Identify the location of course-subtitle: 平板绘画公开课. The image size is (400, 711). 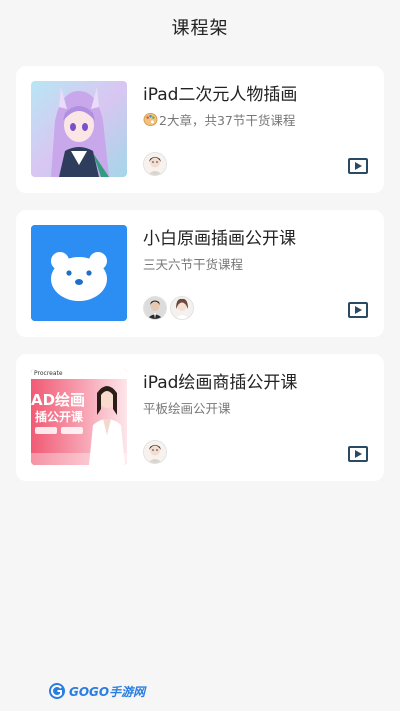
(187, 408).